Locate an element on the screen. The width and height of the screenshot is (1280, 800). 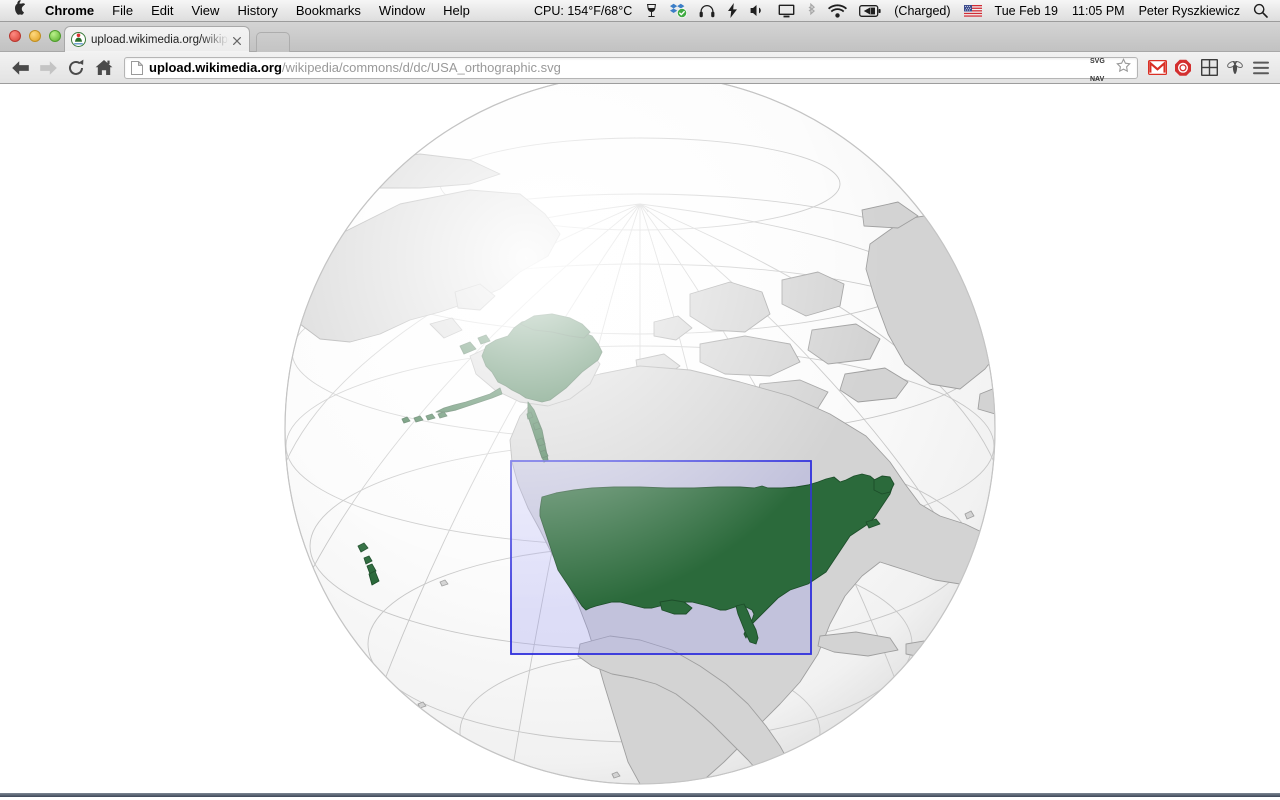
reload-icon is located at coordinates (76, 68).